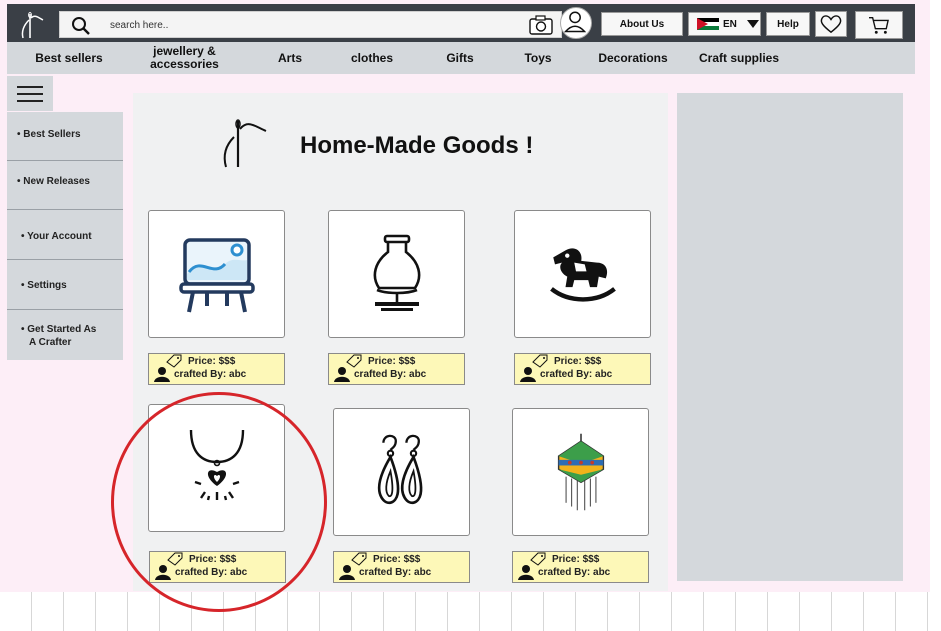 The width and height of the screenshot is (941, 631). Describe the element at coordinates (184, 58) in the screenshot. I see `category-jewellery-accessories: jewellery & accessories` at that location.